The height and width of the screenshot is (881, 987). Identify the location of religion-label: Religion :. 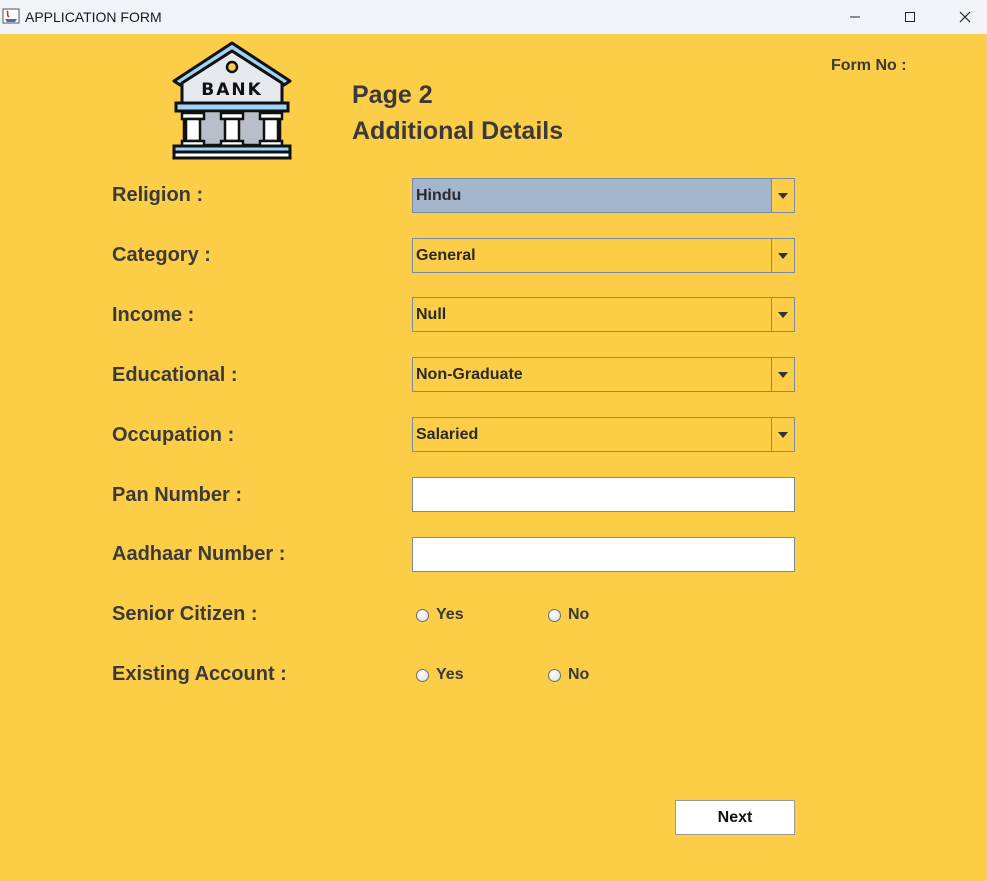
(158, 195).